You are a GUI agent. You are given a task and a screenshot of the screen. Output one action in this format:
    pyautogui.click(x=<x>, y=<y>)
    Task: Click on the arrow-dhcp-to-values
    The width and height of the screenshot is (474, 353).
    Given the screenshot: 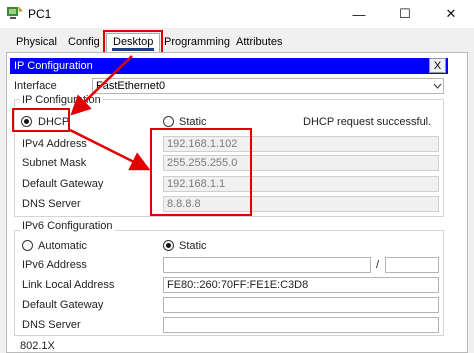 What is the action you would take?
    pyautogui.click(x=110, y=149)
    